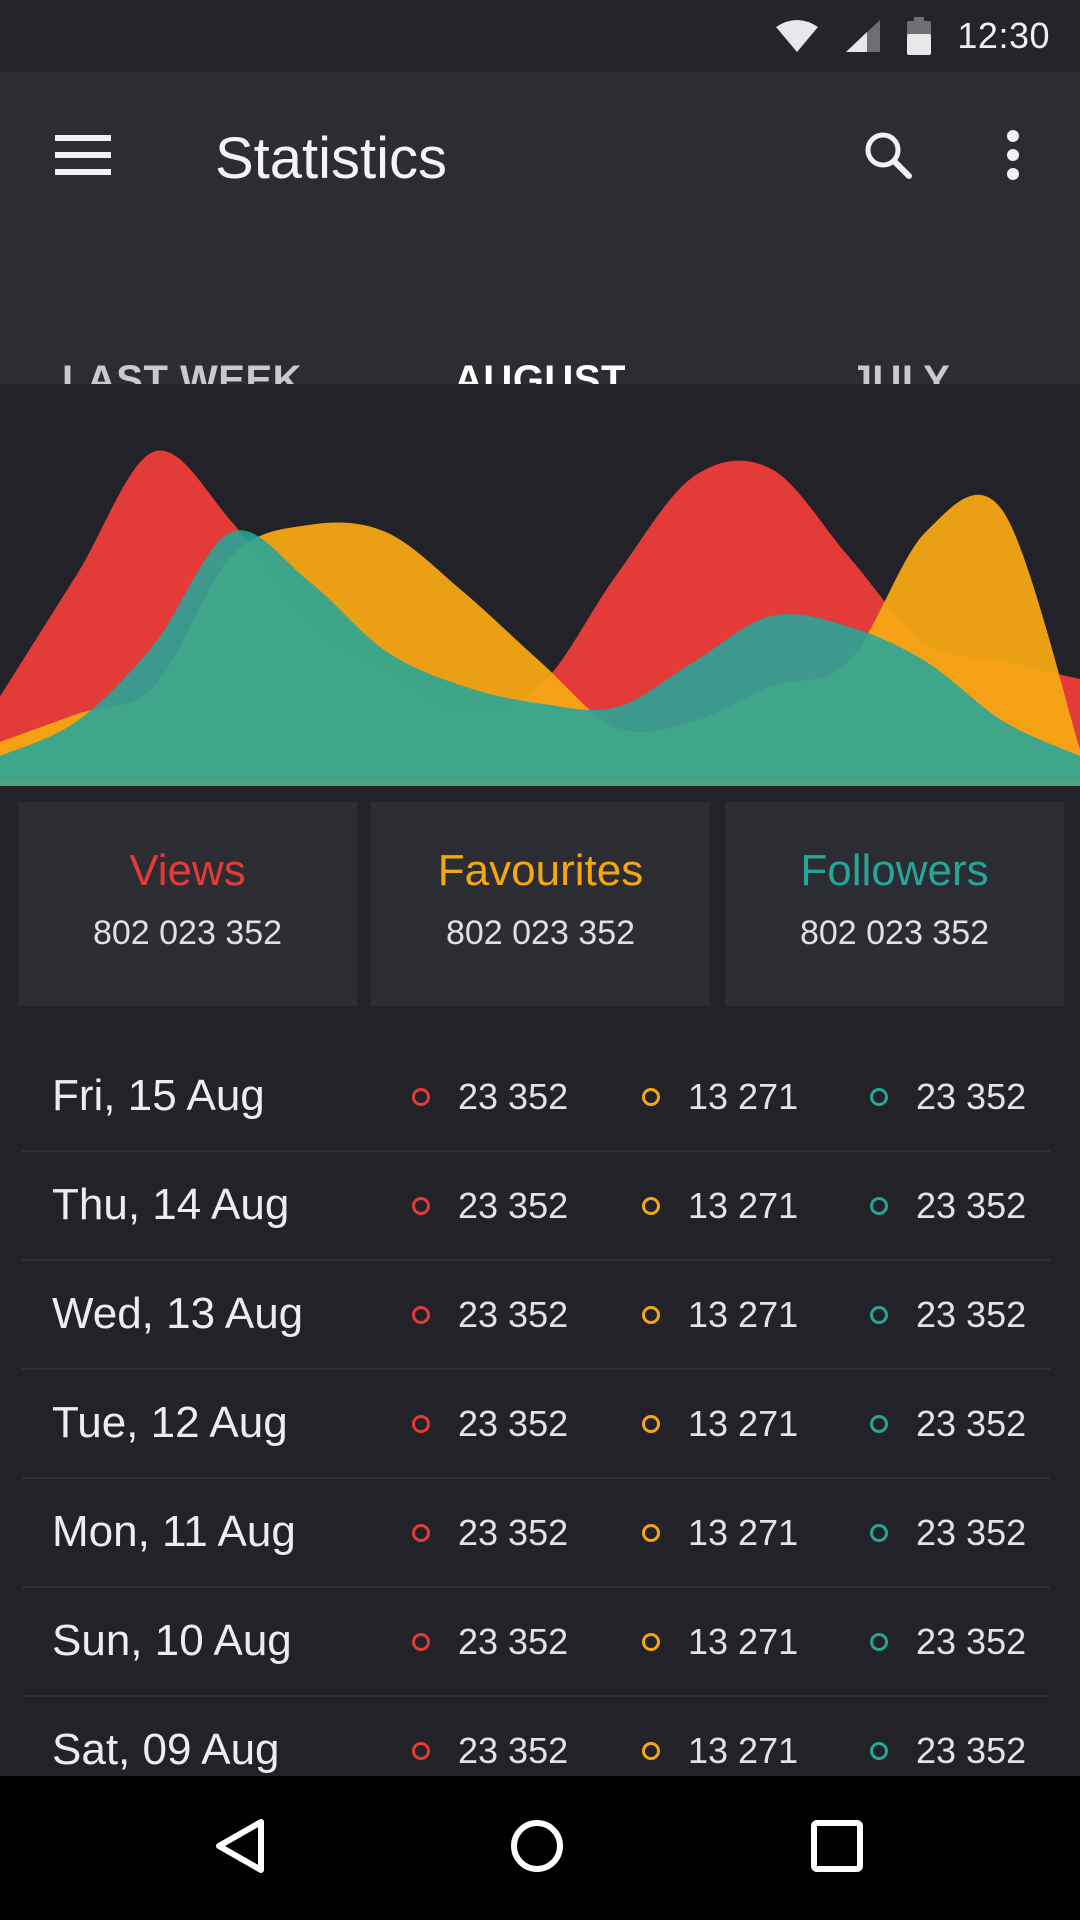  I want to click on list-item: Fri, 15 Aug 23 352 13 271 23 352, so click(536, 1097).